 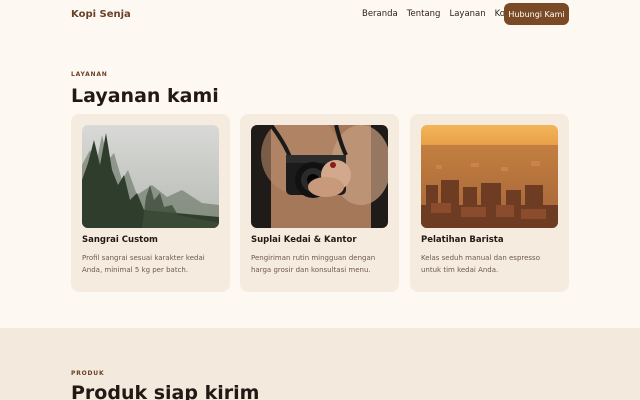 I want to click on site-logo: Kopi Senja, so click(x=101, y=14).